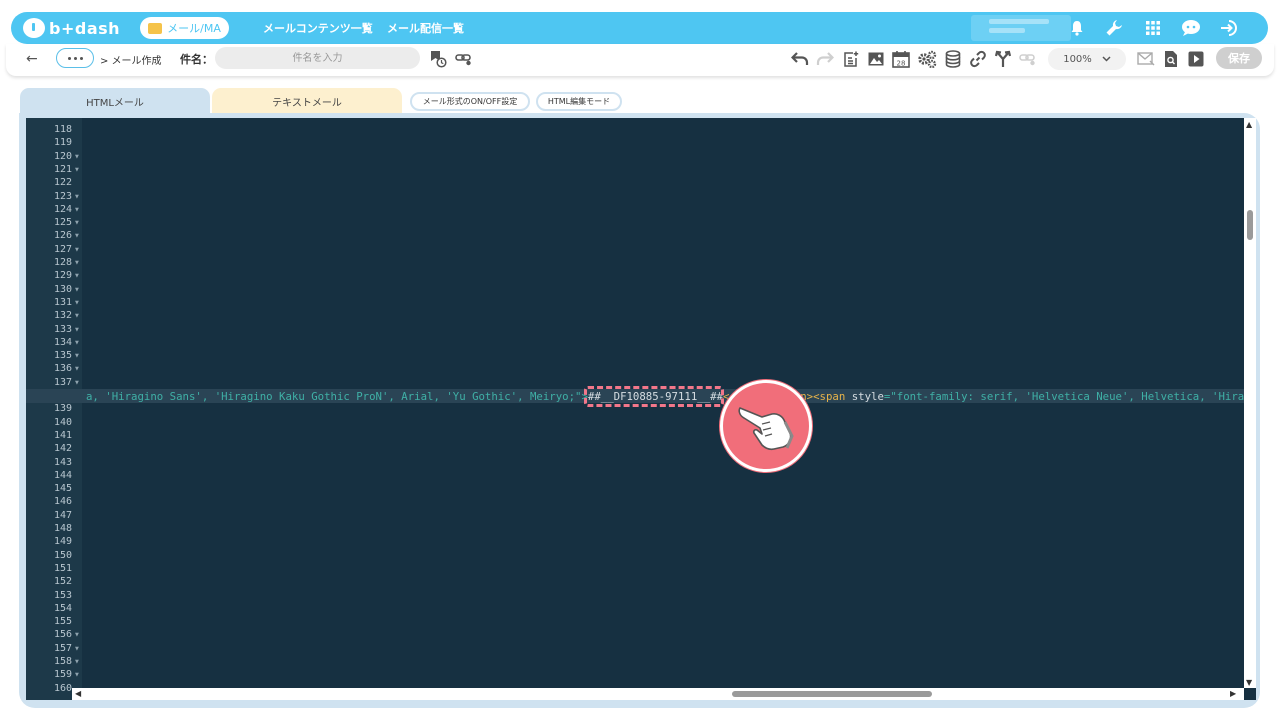 The image size is (1280, 720). I want to click on line-number: 159, so click(62, 675).